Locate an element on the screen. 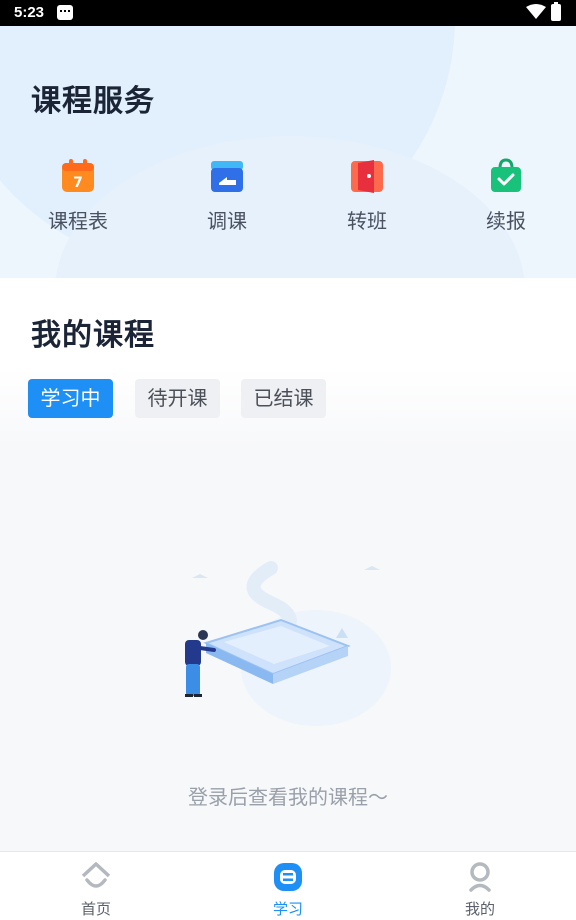  status-bar: 5:23 is located at coordinates (288, 13).